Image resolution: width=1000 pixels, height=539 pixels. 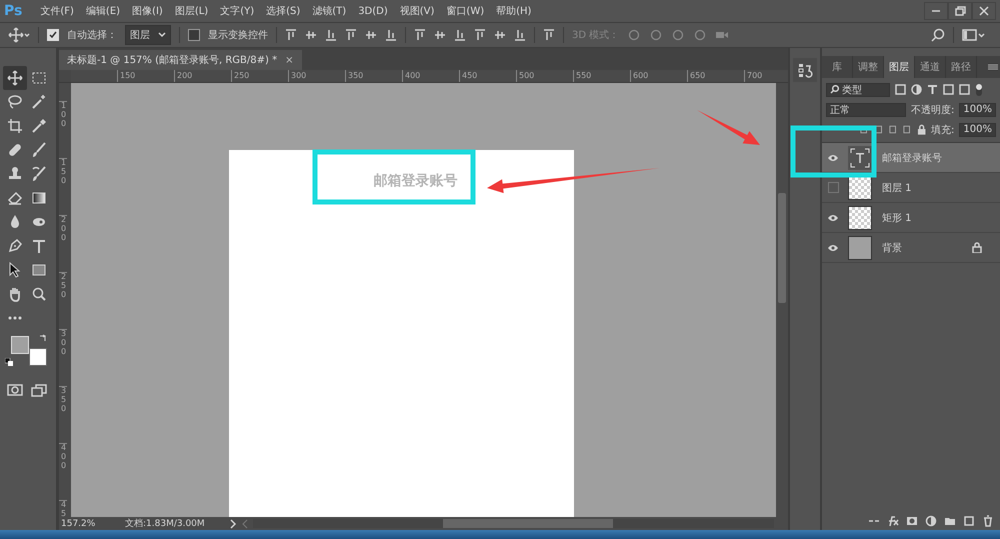 I want to click on close-button, so click(x=984, y=11).